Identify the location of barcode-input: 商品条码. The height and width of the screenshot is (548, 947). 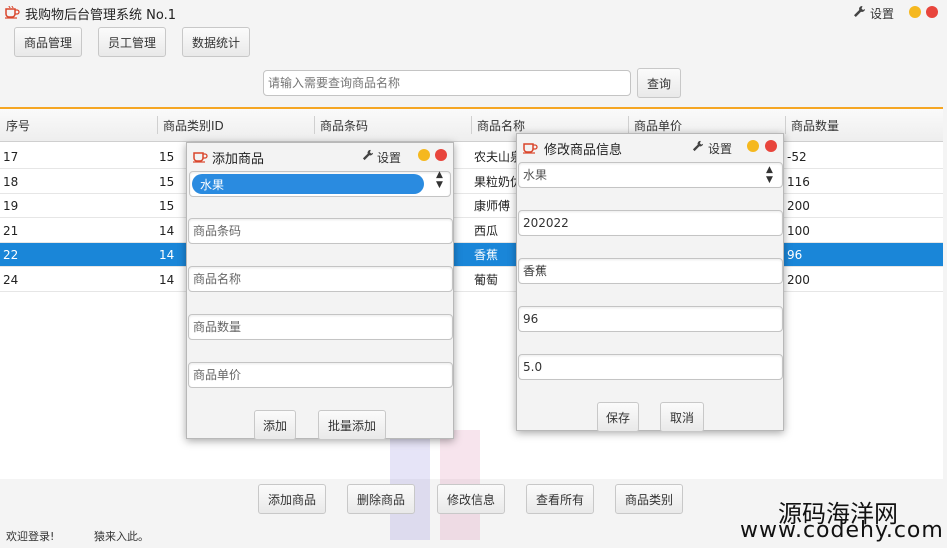
(320, 231).